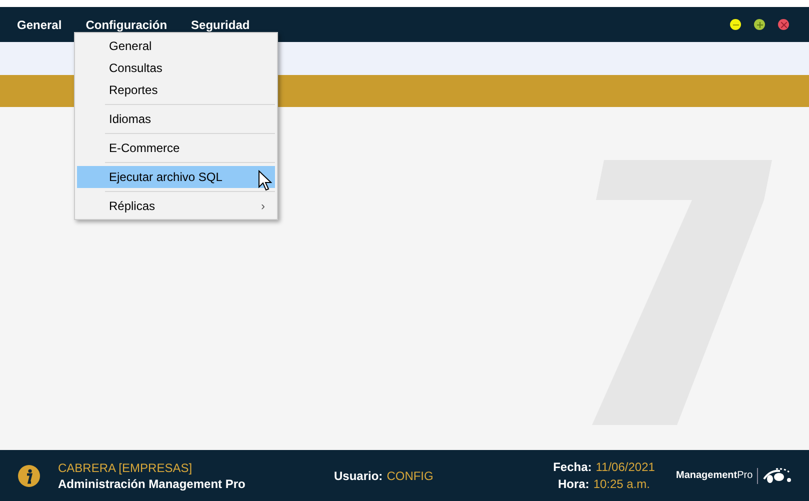 The width and height of the screenshot is (809, 501). I want to click on maximize-button, so click(759, 24).